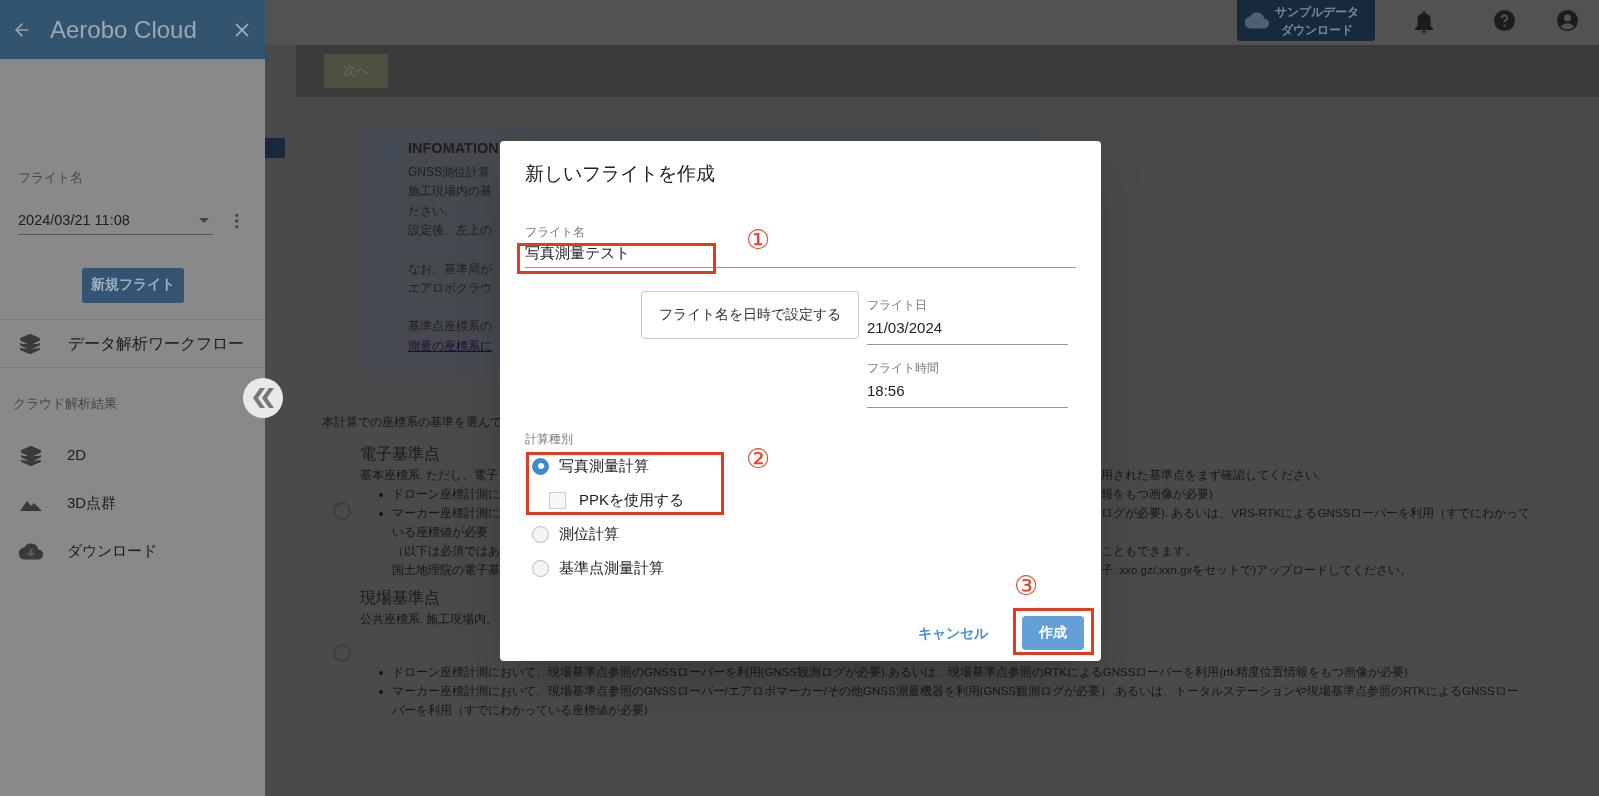  Describe the element at coordinates (620, 174) in the screenshot. I see `dialog-title: 新しいフライトを作成` at that location.